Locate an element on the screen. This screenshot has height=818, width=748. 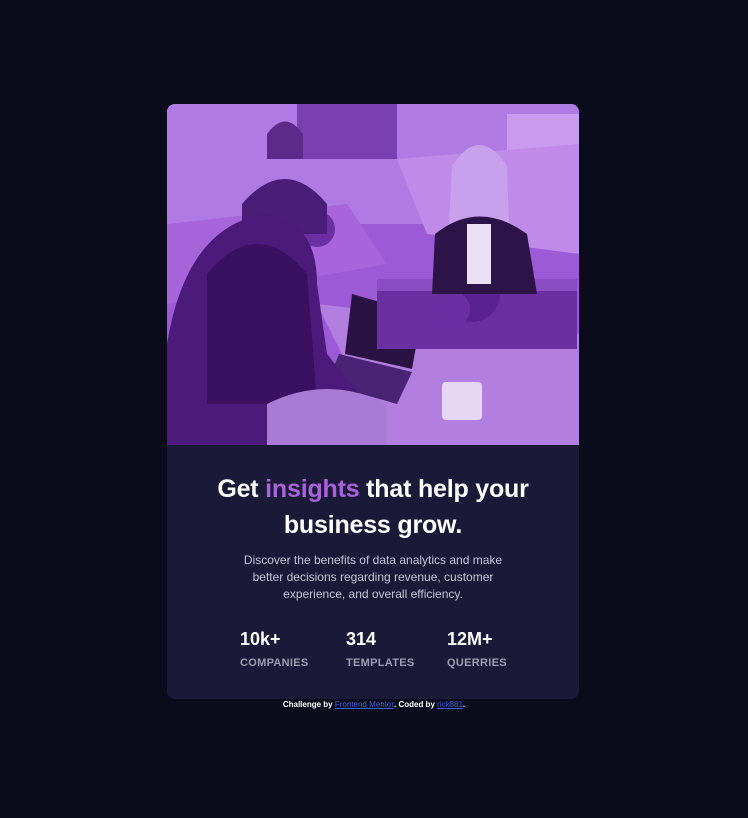
author-link: rick881 is located at coordinates (450, 704).